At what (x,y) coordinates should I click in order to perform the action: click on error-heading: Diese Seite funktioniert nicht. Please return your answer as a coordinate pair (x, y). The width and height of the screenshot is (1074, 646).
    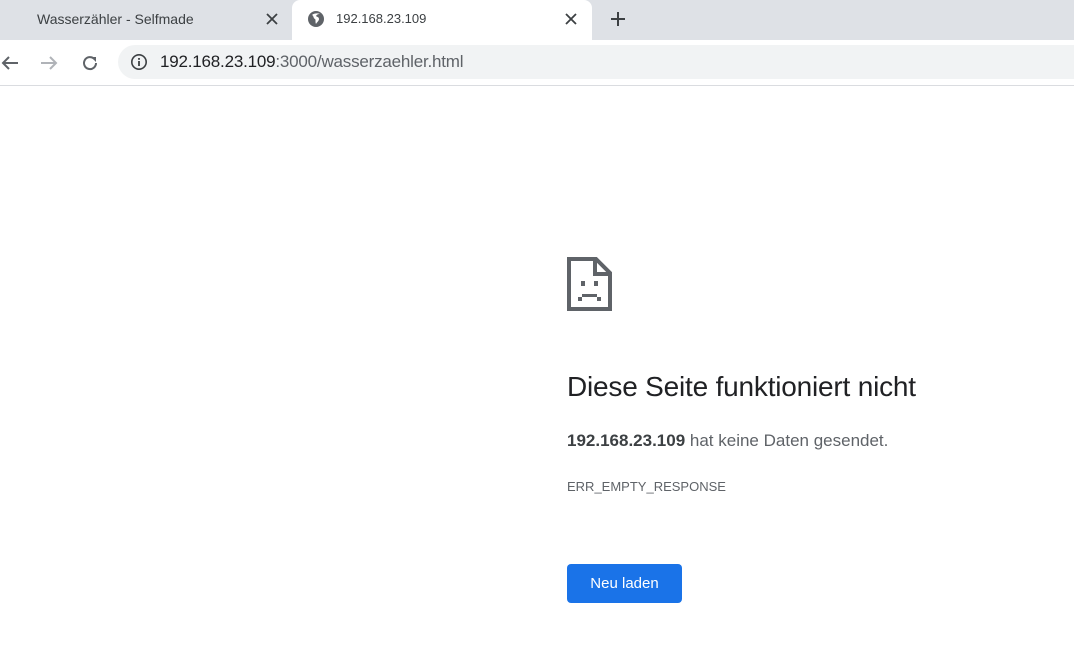
    Looking at the image, I should click on (741, 386).